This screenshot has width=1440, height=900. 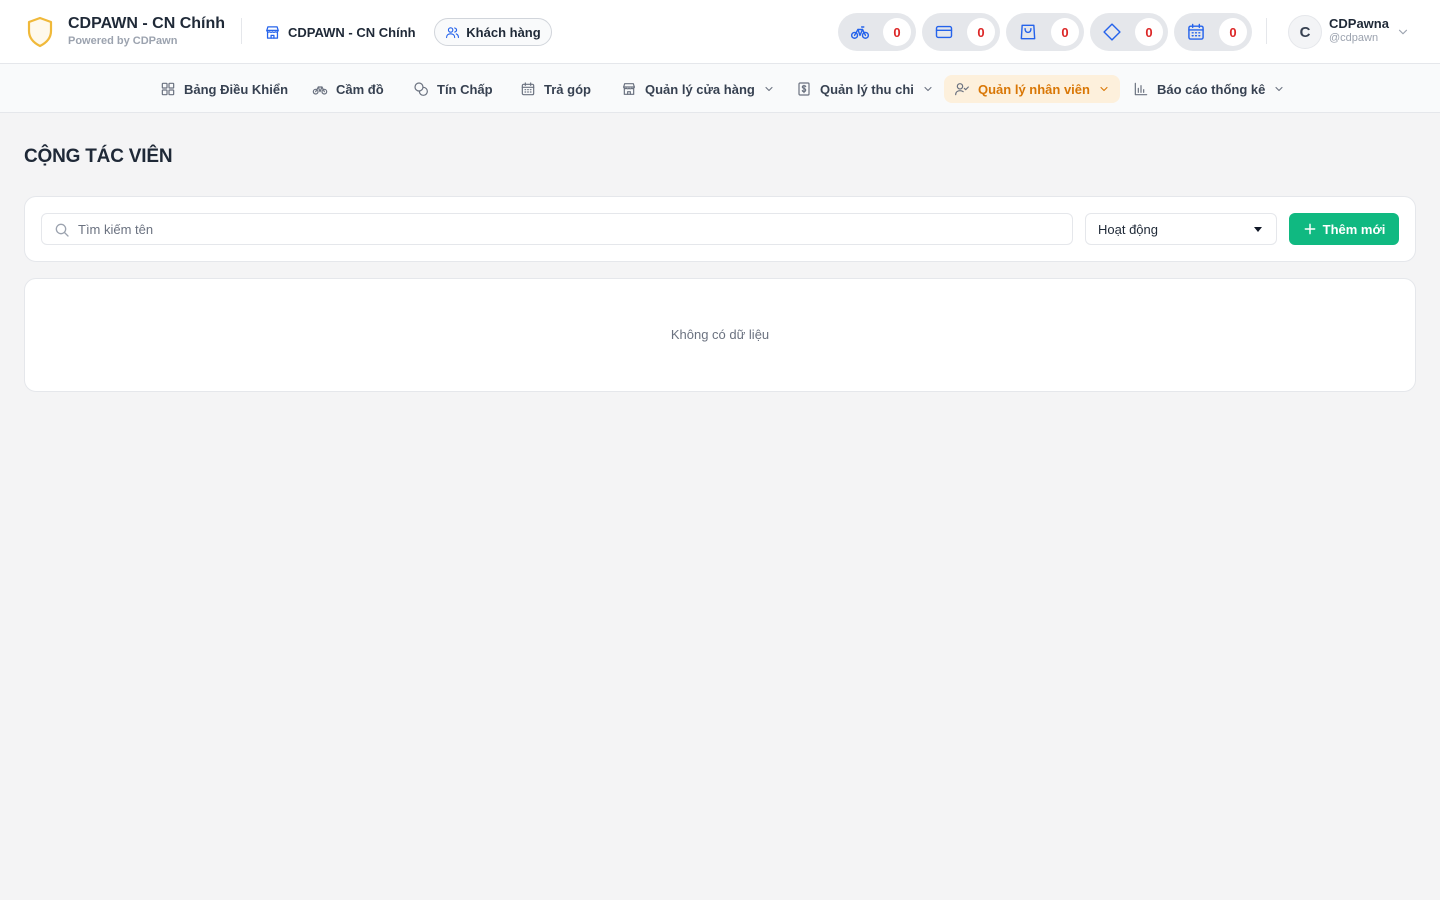 I want to click on filter-card: Hoạt động Thêm mới, so click(x=720, y=229).